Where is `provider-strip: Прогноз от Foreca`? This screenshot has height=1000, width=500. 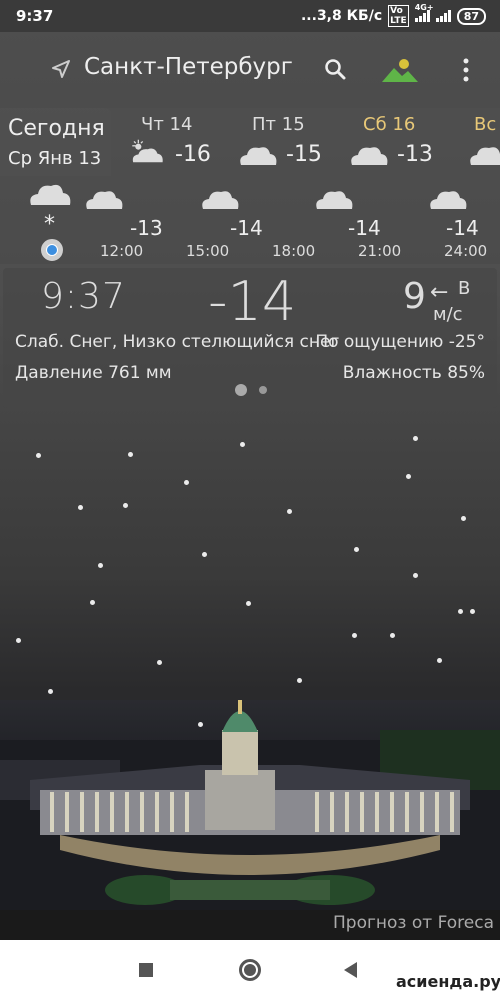
provider-strip: Прогноз от Foreca is located at coordinates (250, 925).